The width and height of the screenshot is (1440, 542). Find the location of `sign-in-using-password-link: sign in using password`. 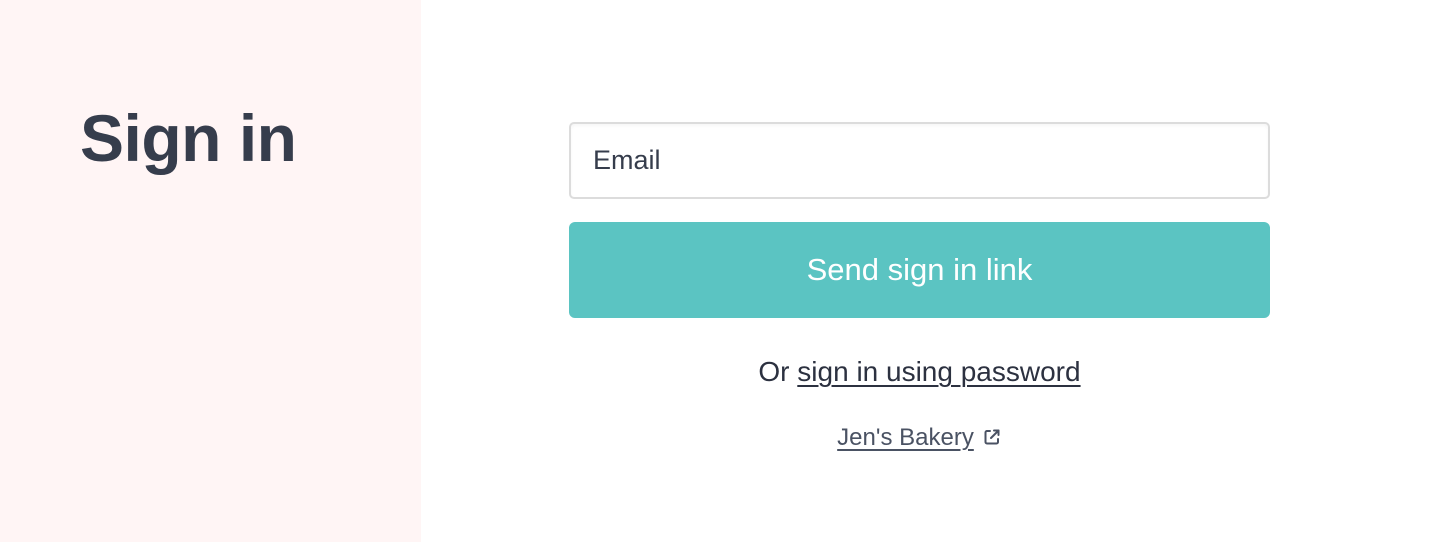

sign-in-using-password-link: sign in using password is located at coordinates (938, 371).